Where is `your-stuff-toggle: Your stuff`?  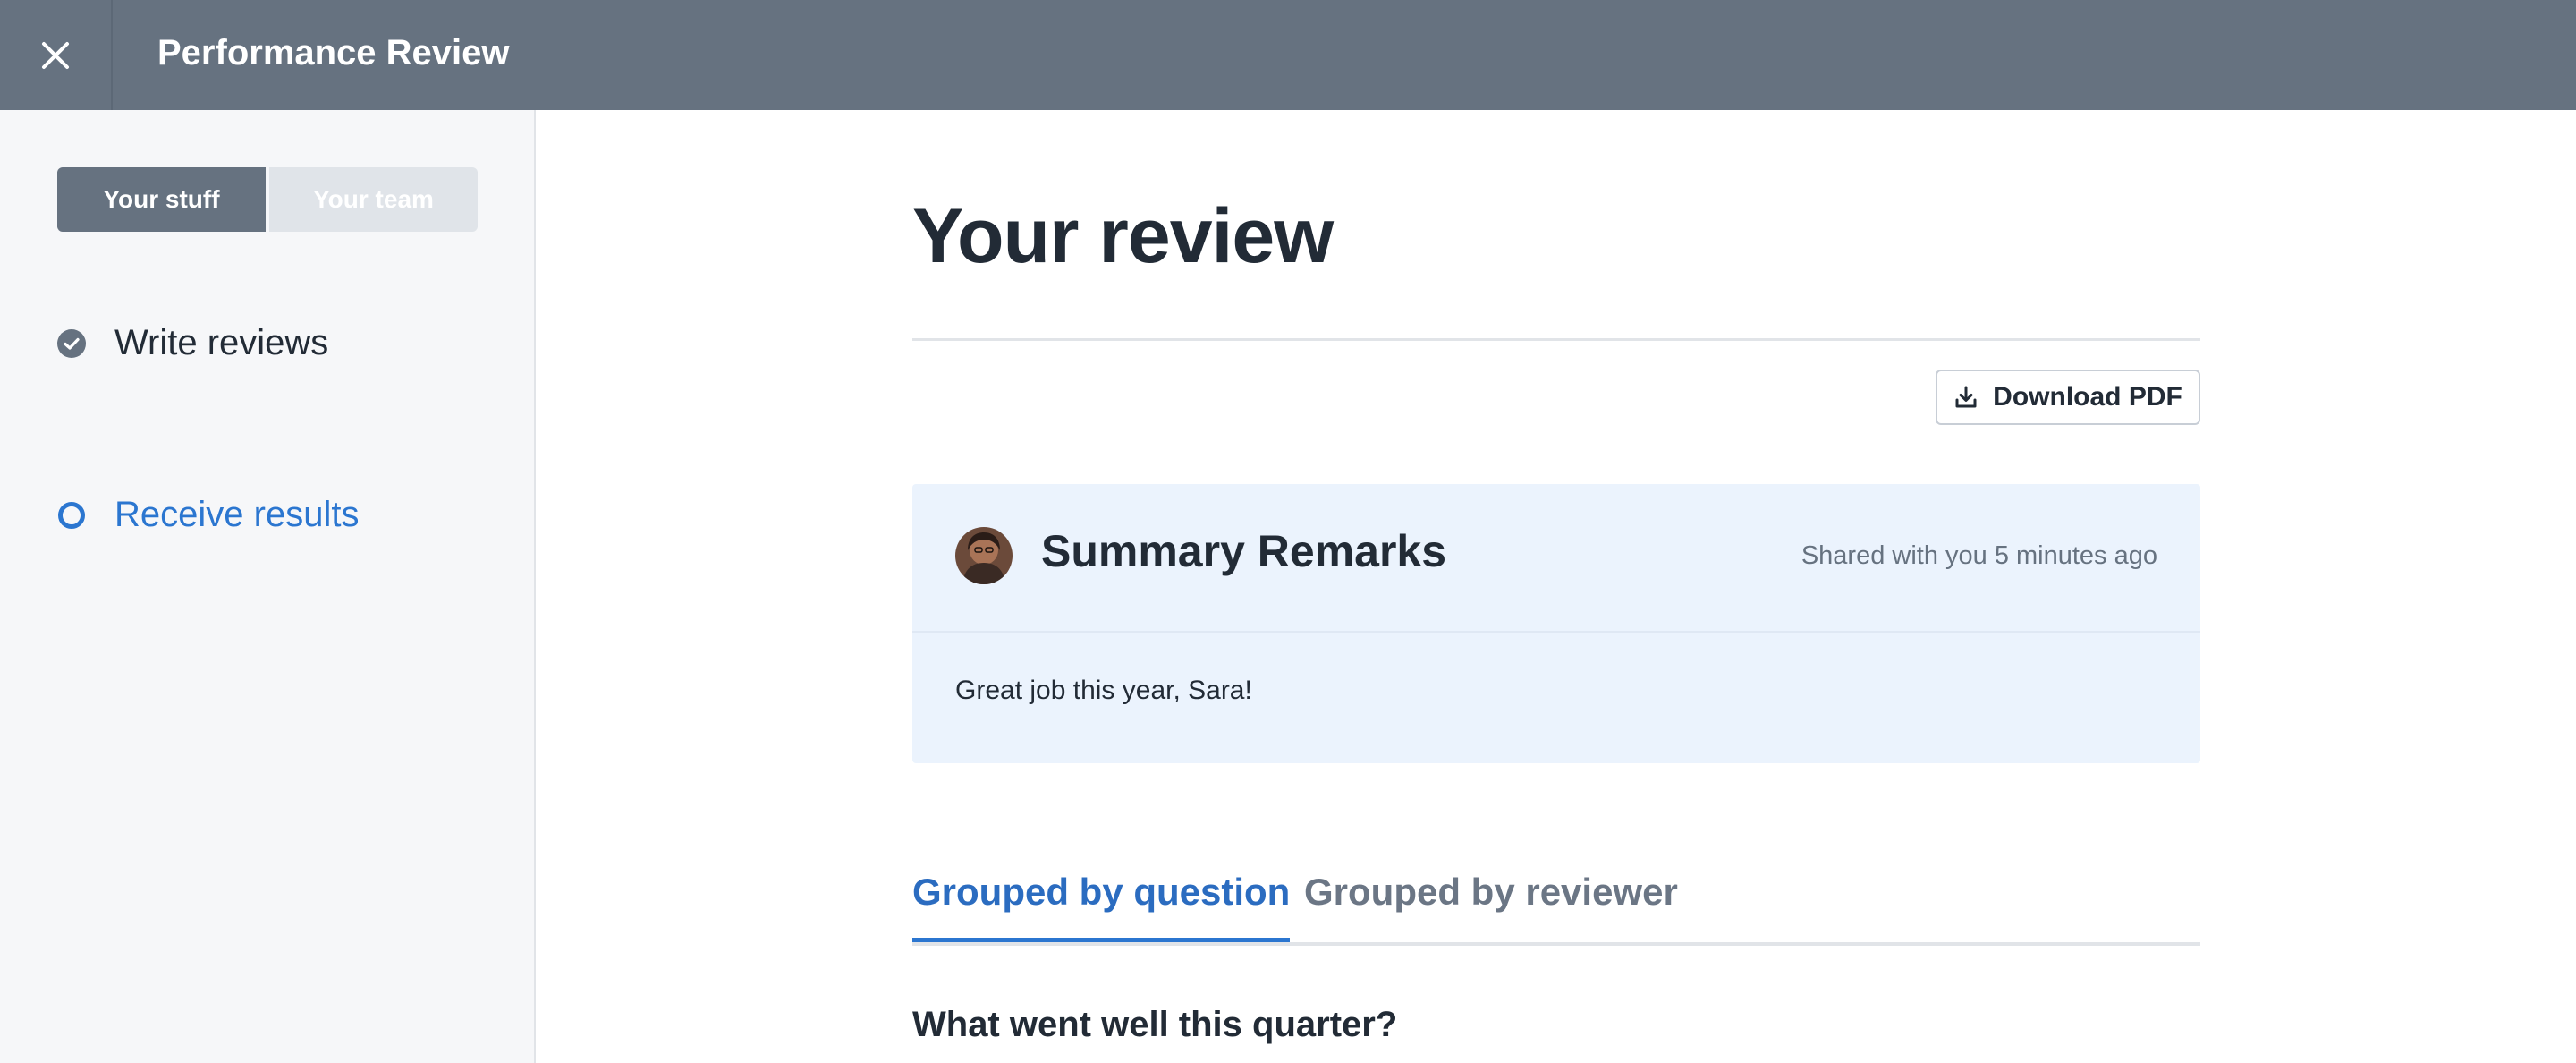
your-stuff-toggle: Your stuff is located at coordinates (161, 199).